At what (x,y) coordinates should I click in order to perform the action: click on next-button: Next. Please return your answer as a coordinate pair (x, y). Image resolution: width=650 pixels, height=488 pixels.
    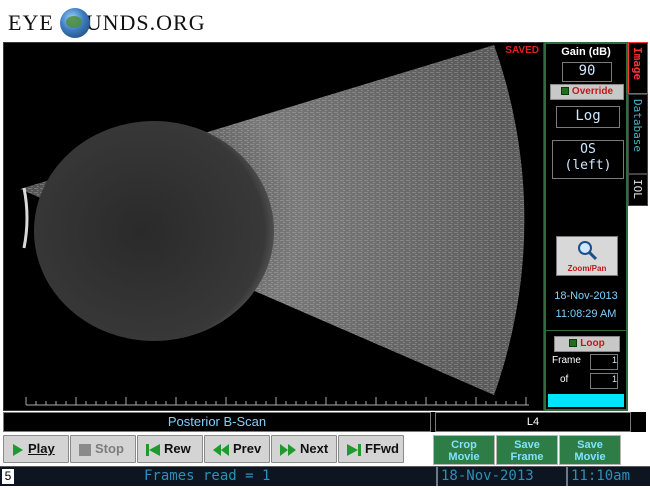
    Looking at the image, I should click on (304, 449).